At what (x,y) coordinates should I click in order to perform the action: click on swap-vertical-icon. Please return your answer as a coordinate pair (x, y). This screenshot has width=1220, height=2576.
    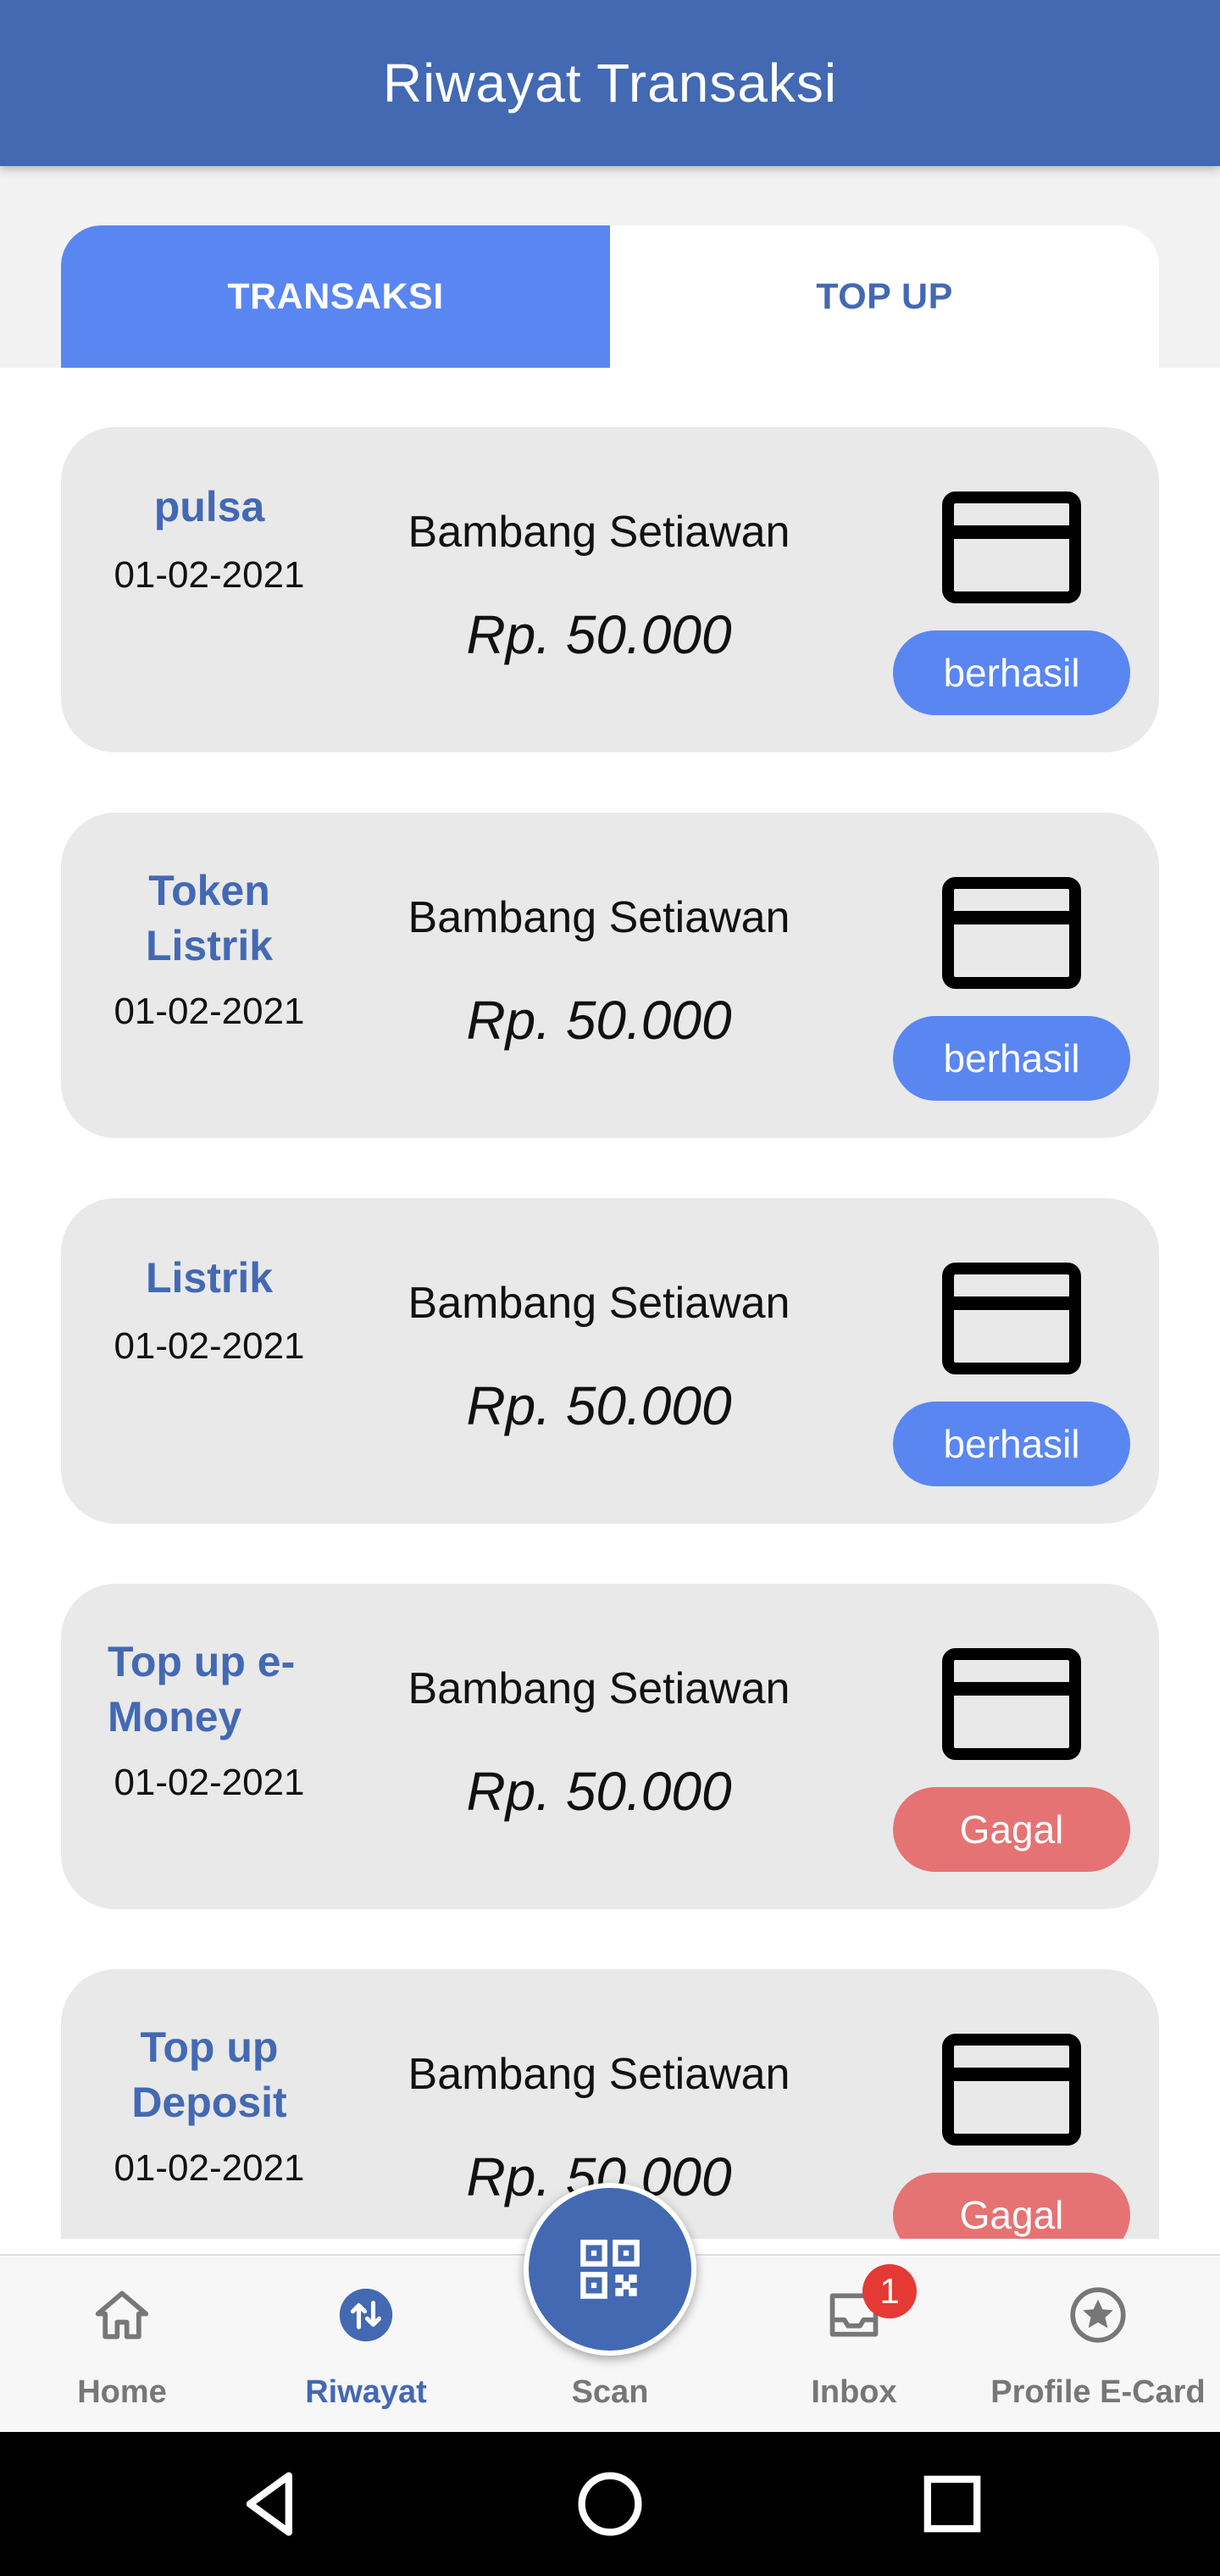
    Looking at the image, I should click on (366, 2315).